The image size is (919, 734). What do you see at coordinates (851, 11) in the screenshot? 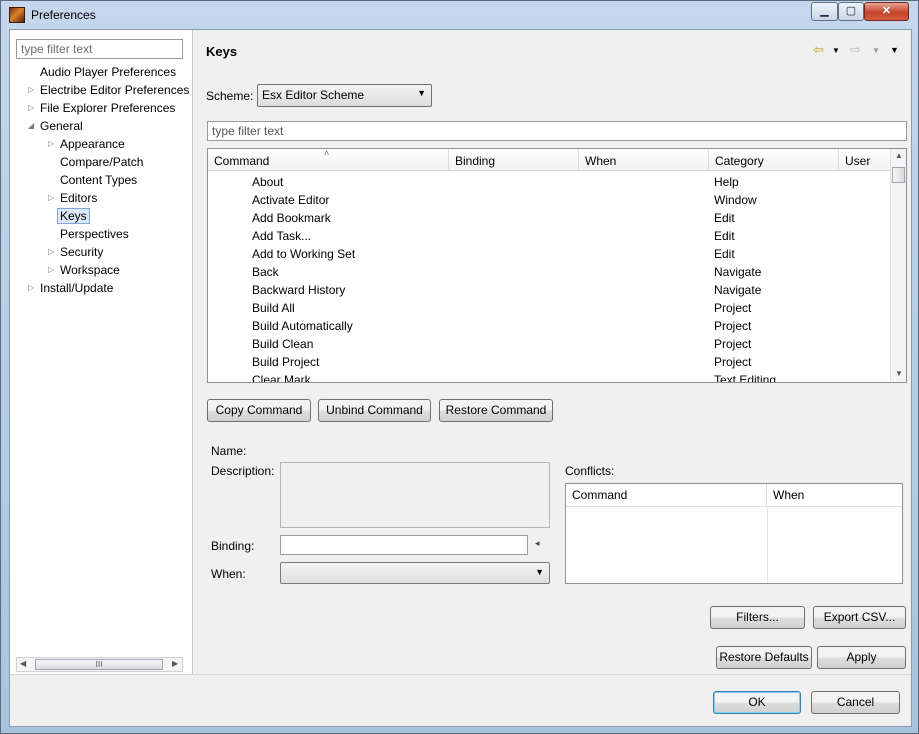
I see `maximize-button: ▢` at bounding box center [851, 11].